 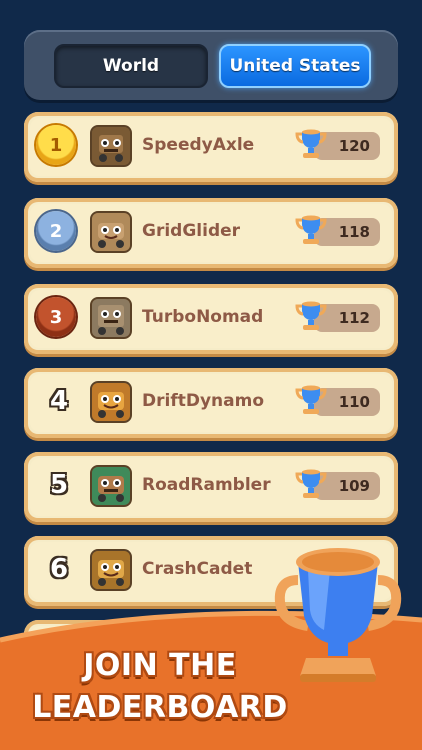 I want to click on player-name: DriftDynamo, so click(x=203, y=401).